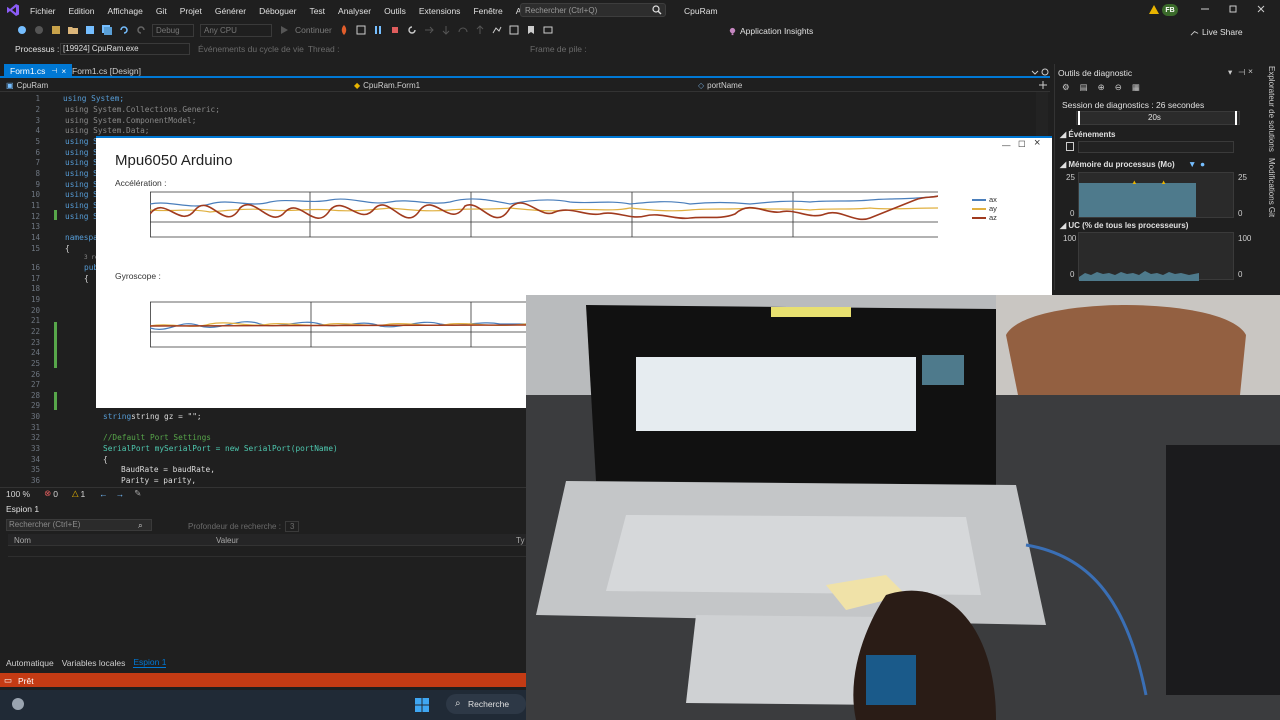 Image resolution: width=1280 pixels, height=720 pixels. Describe the element at coordinates (1045, 72) in the screenshot. I see `settings-icon` at that location.